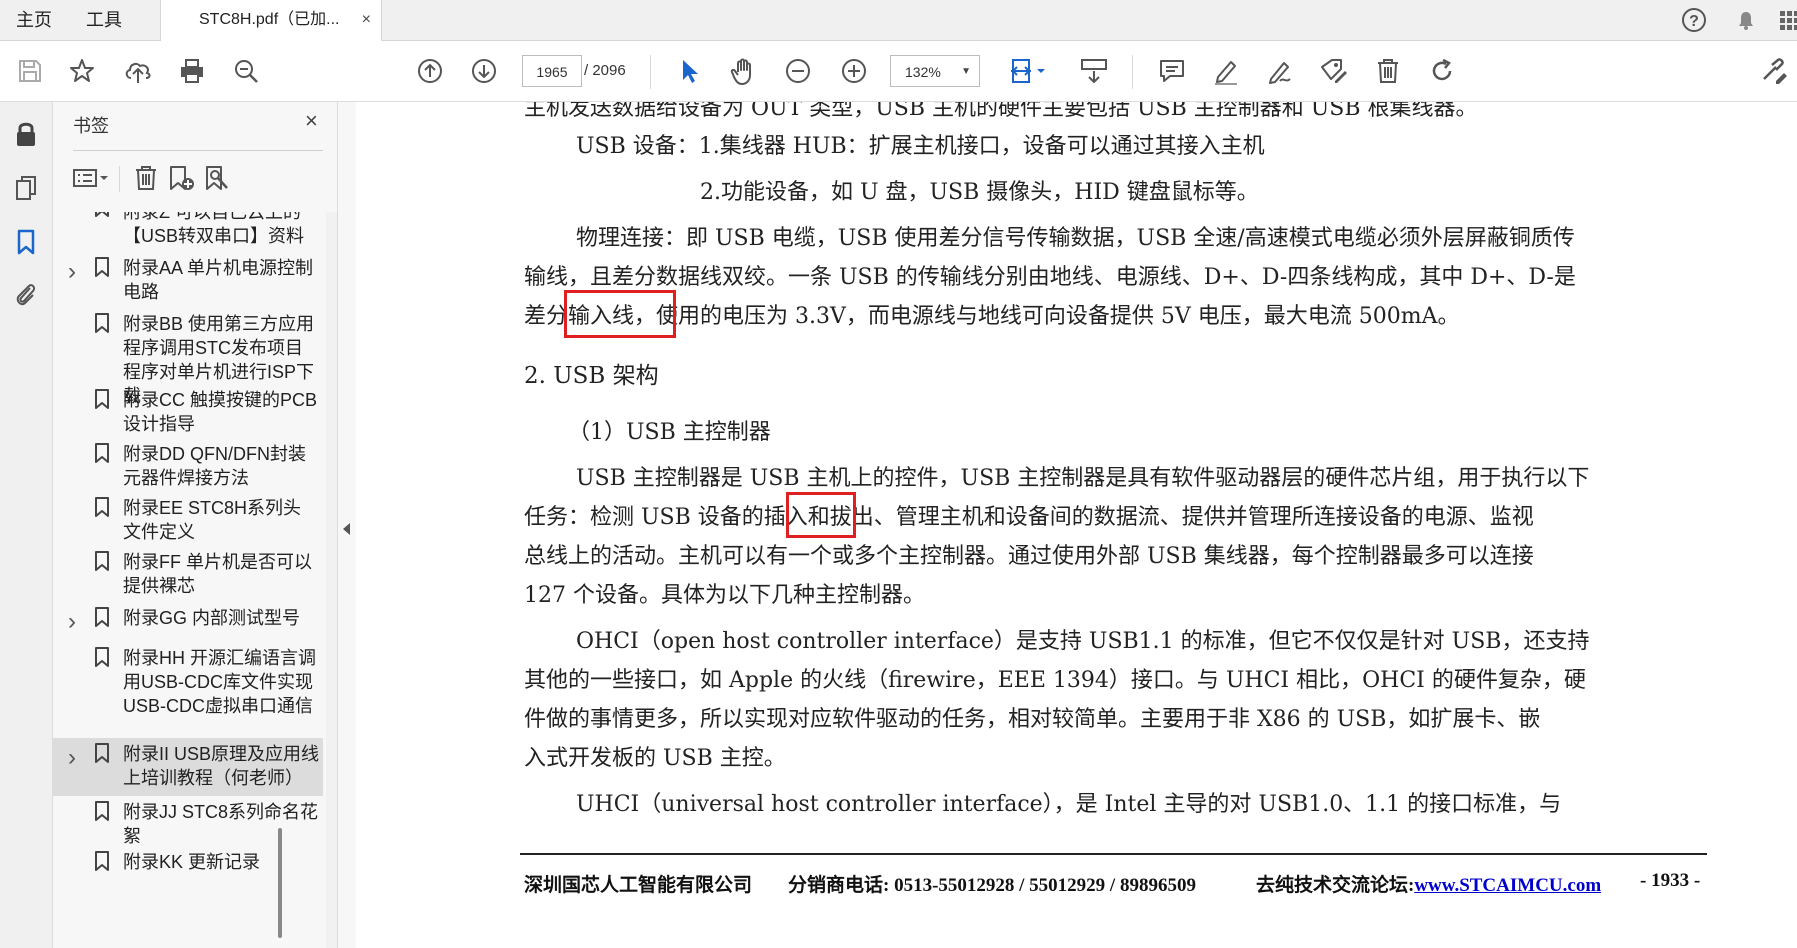 The image size is (1797, 948). What do you see at coordinates (280, 883) in the screenshot?
I see `scrollbar-thumb` at bounding box center [280, 883].